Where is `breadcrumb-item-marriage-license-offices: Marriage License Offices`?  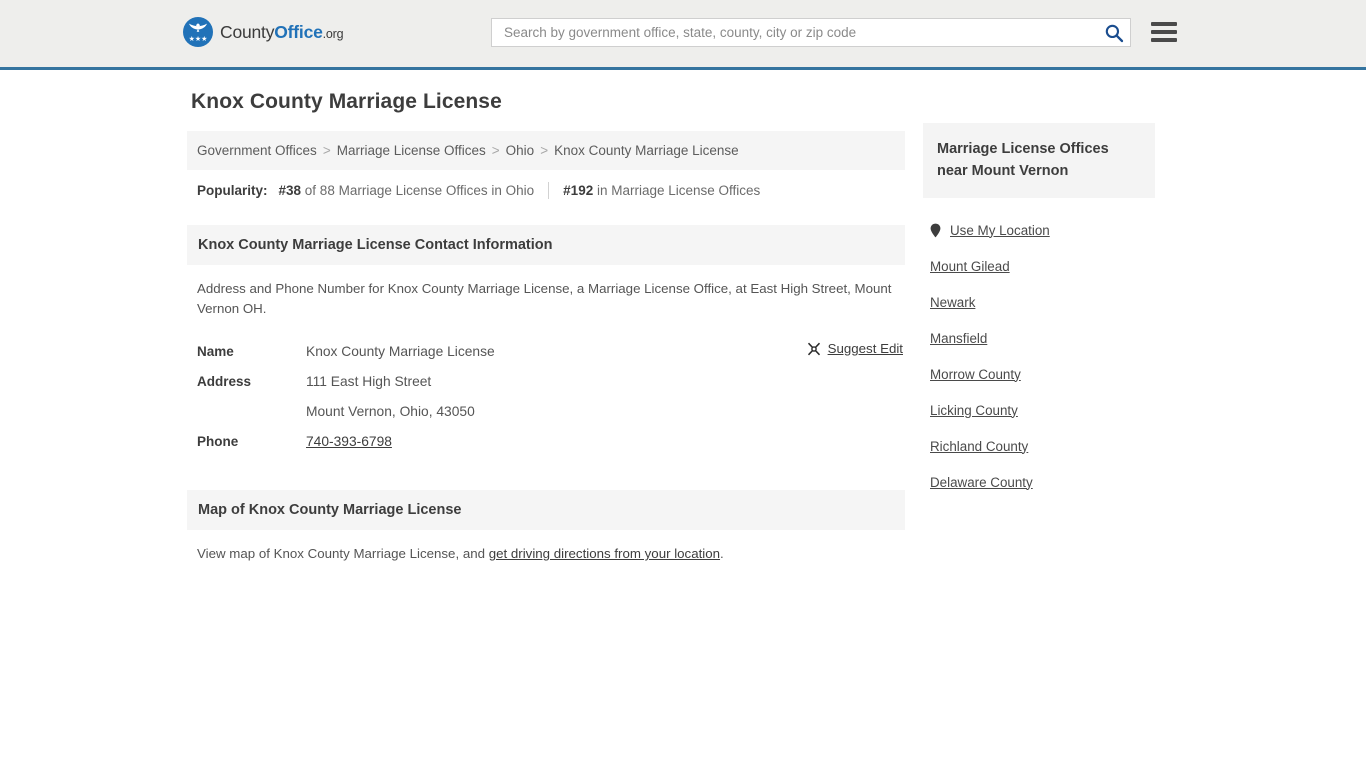 breadcrumb-item-marriage-license-offices: Marriage License Offices is located at coordinates (411, 150).